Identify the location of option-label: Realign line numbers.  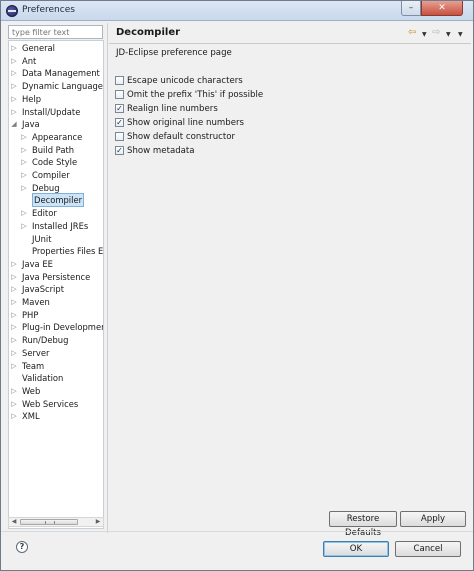
(172, 109).